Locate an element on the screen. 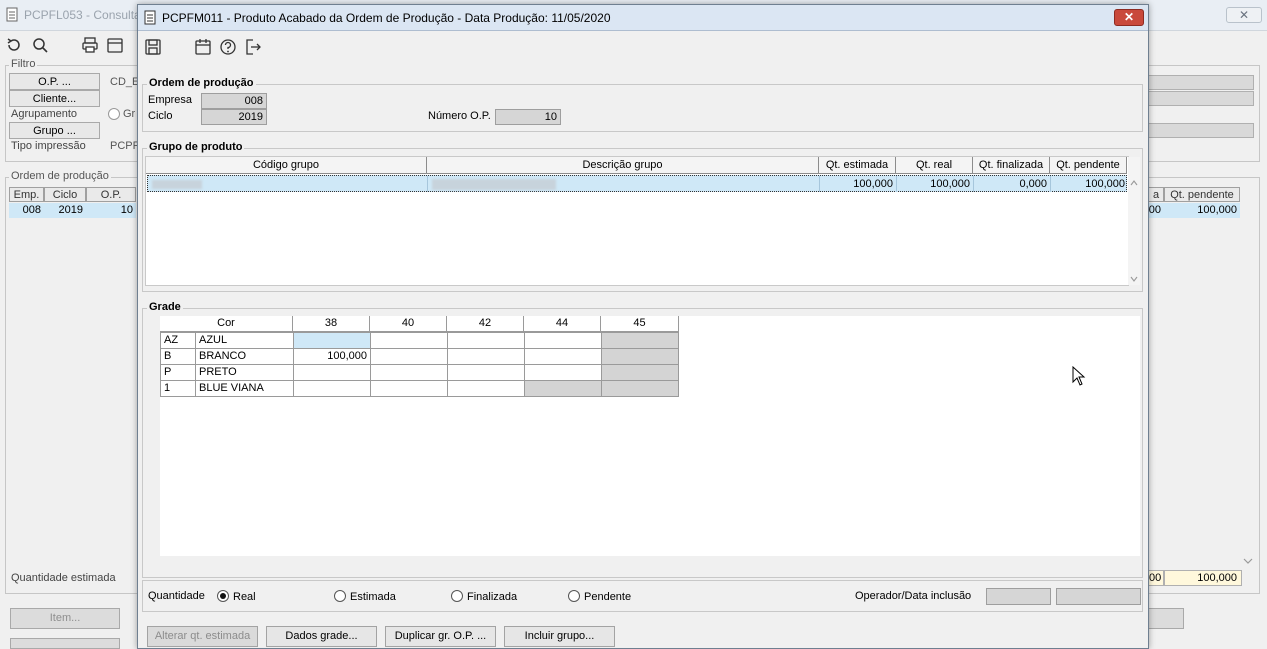 Image resolution: width=1267 pixels, height=649 pixels. col-header-codigo-grupo: Código grupo is located at coordinates (286, 165).